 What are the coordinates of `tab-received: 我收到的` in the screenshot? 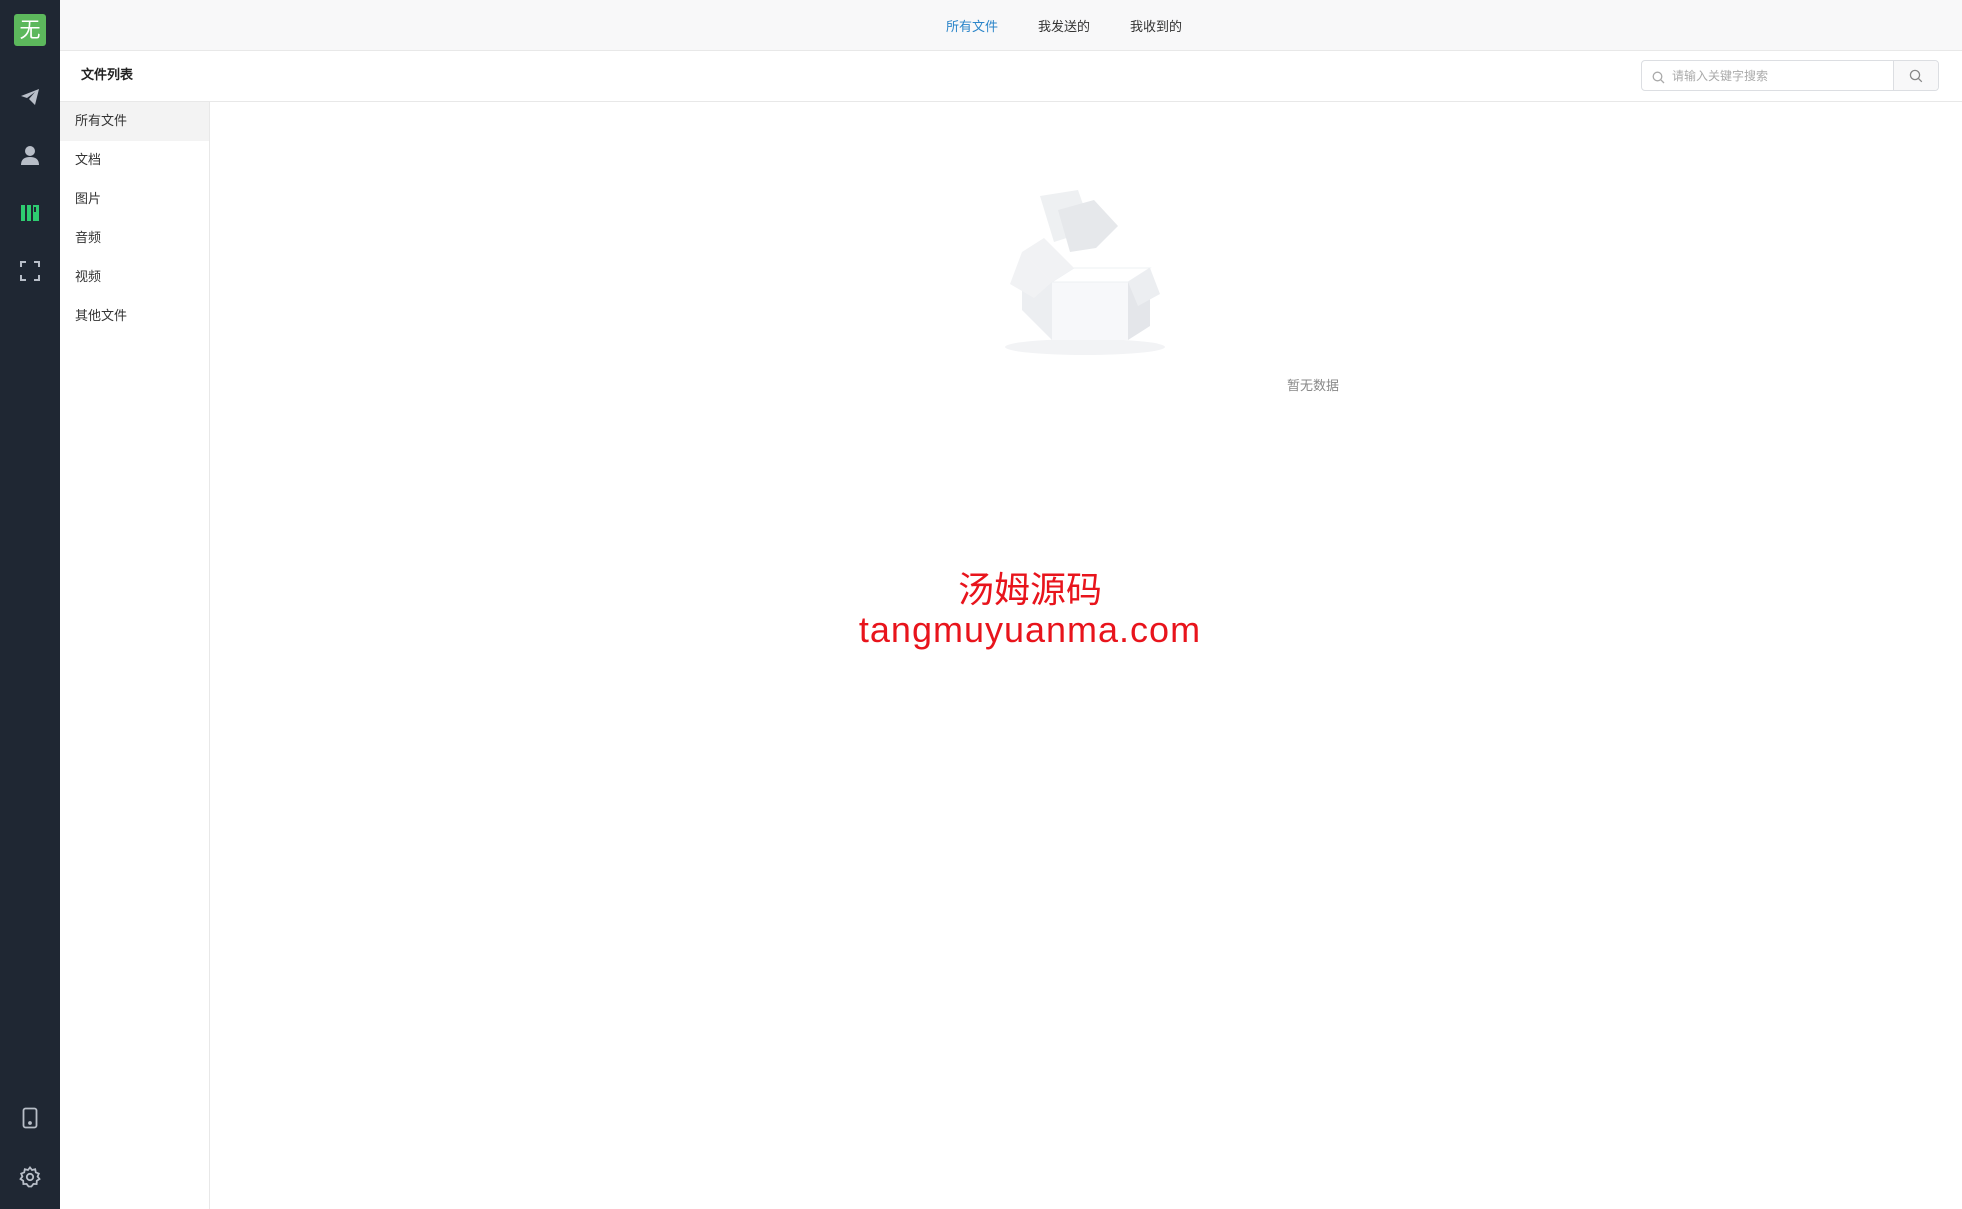 It's located at (1156, 25).